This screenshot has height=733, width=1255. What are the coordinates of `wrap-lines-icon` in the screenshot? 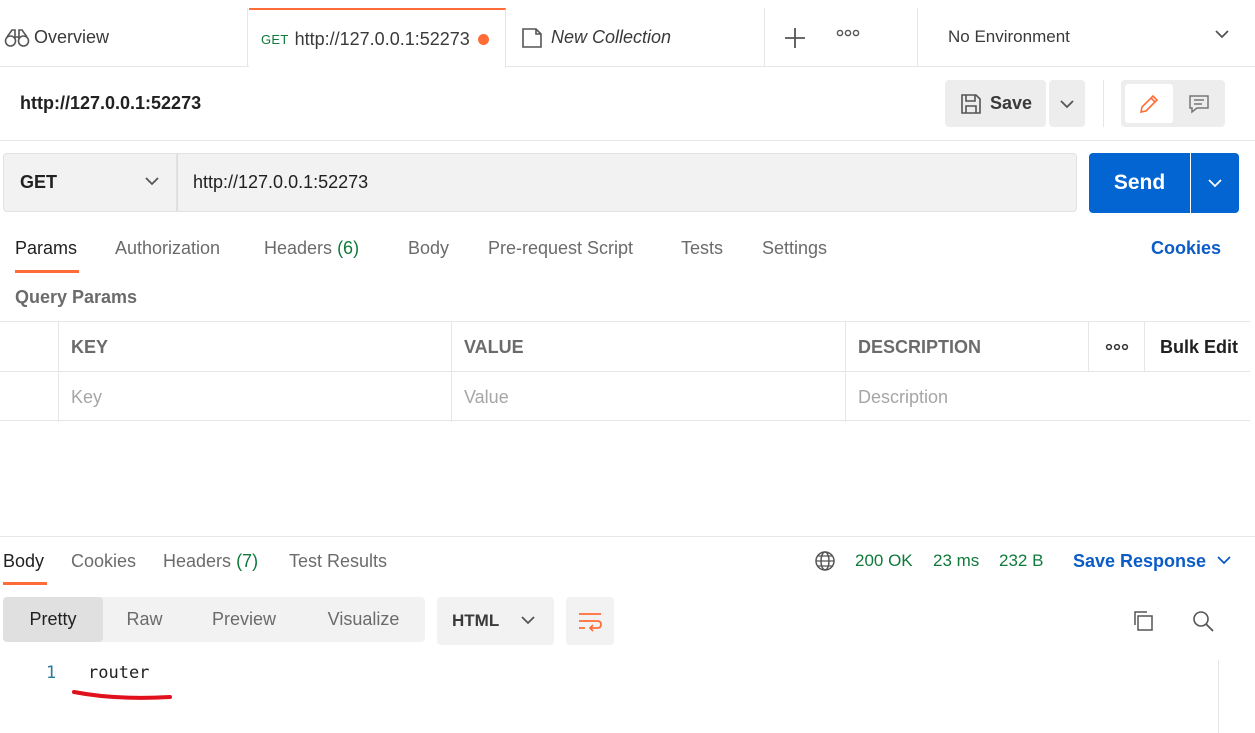 It's located at (590, 622).